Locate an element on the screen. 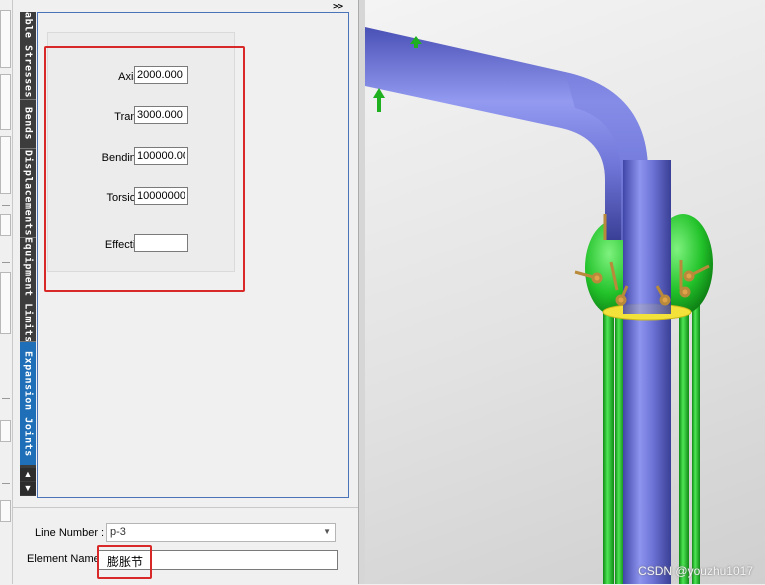 The image size is (765, 585). element-name-label: Element Name is located at coordinates (63, 559).